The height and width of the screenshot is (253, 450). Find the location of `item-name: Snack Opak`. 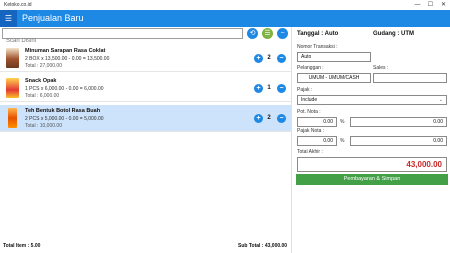

item-name: Snack Opak is located at coordinates (41, 81).